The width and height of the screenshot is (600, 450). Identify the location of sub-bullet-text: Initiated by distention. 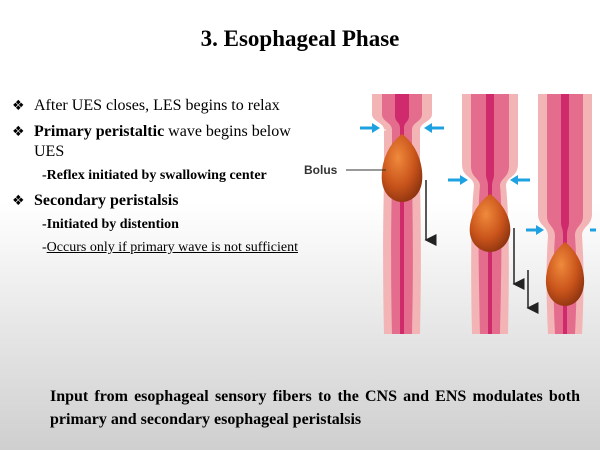
(112, 224).